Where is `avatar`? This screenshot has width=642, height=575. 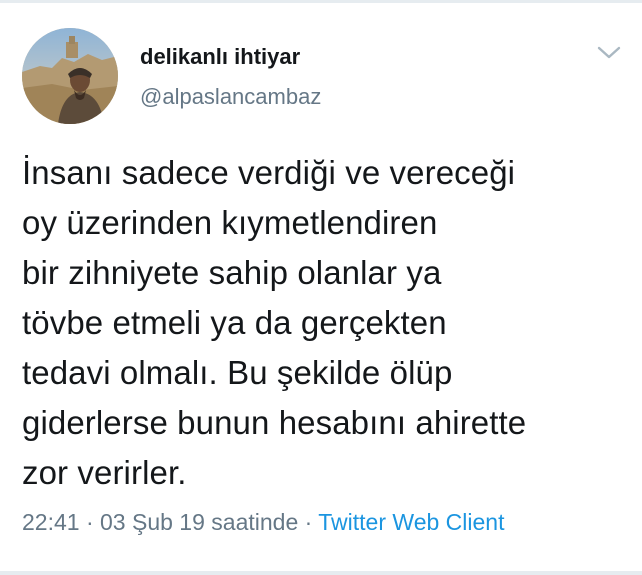 avatar is located at coordinates (70, 76).